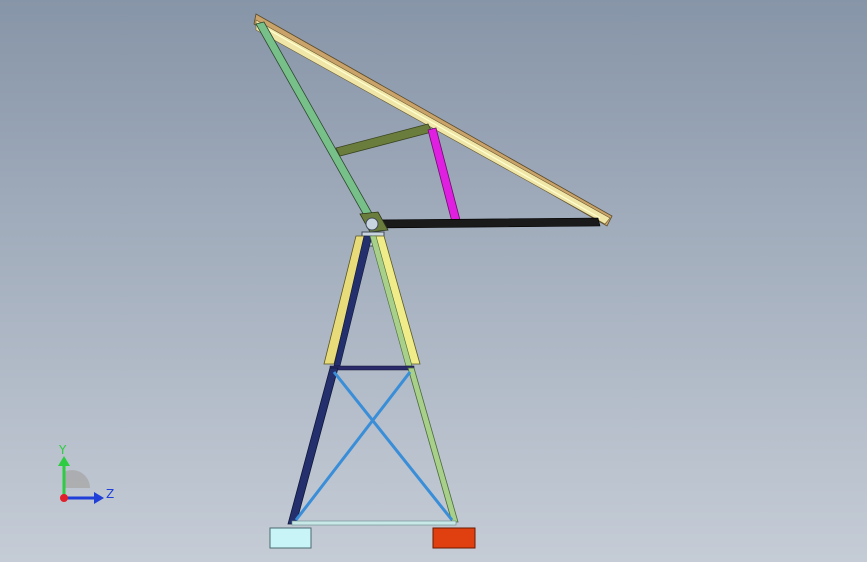 Image resolution: width=867 pixels, height=562 pixels. Describe the element at coordinates (77, 479) in the screenshot. I see `triad-plane-icon` at that location.